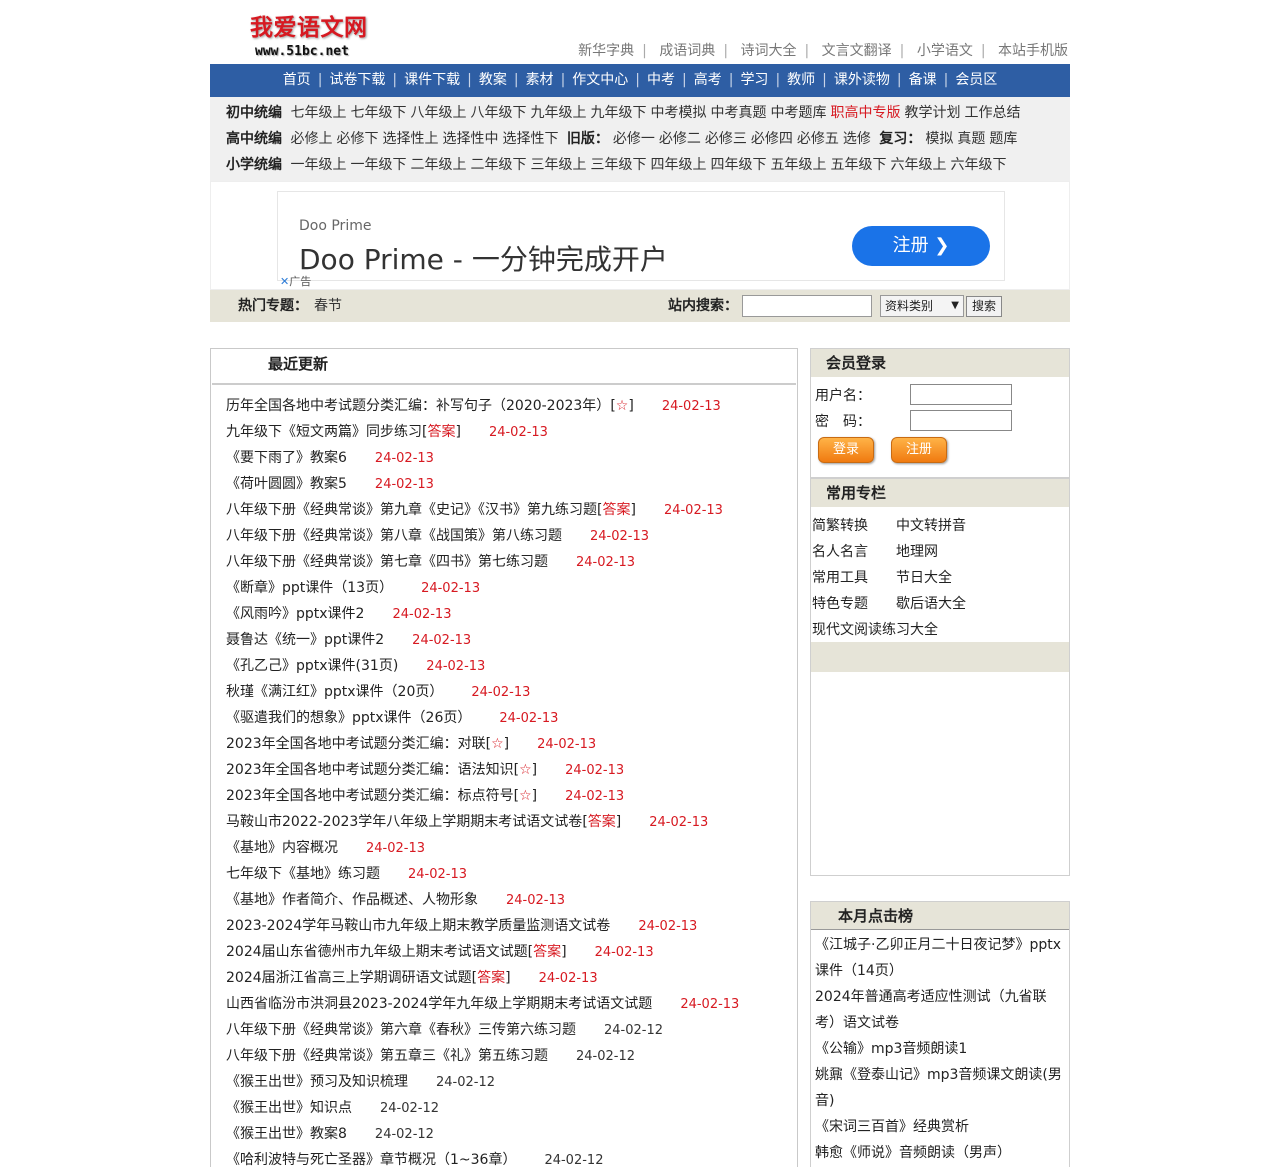 The width and height of the screenshot is (1280, 1167). What do you see at coordinates (738, 113) in the screenshot?
I see `sub-nav-link: 中考真题` at bounding box center [738, 113].